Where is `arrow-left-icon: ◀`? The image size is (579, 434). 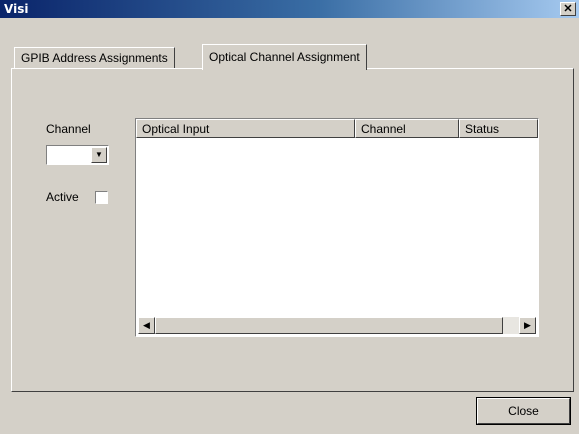
arrow-left-icon: ◀ is located at coordinates (146, 325).